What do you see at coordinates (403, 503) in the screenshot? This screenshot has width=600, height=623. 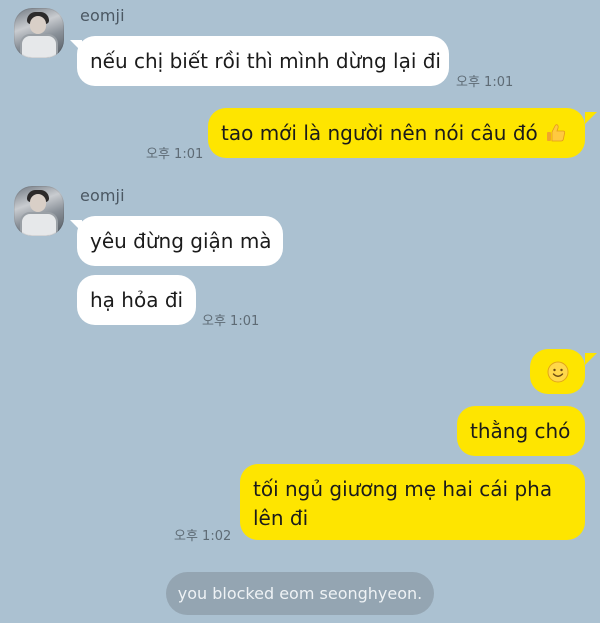 I see `message-text: tối ngủ giương mẹ hai cái pha lên đi` at bounding box center [403, 503].